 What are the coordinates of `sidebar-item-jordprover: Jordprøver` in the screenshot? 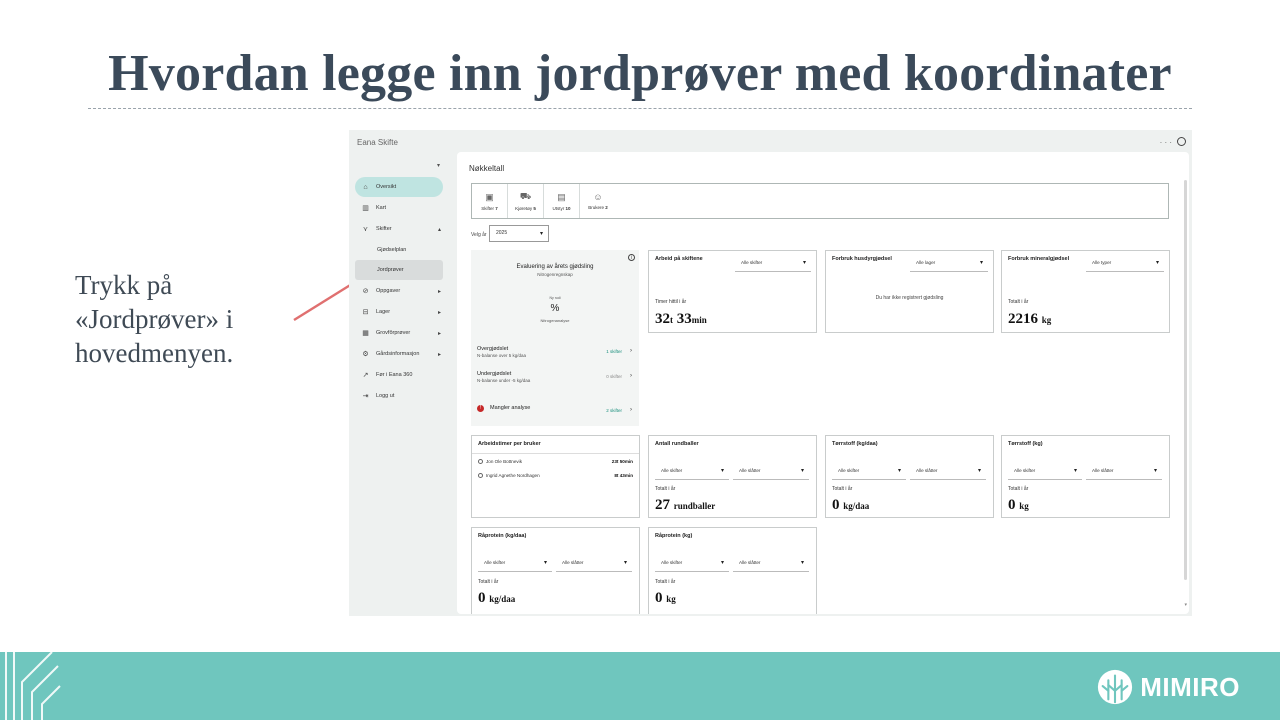 It's located at (399, 270).